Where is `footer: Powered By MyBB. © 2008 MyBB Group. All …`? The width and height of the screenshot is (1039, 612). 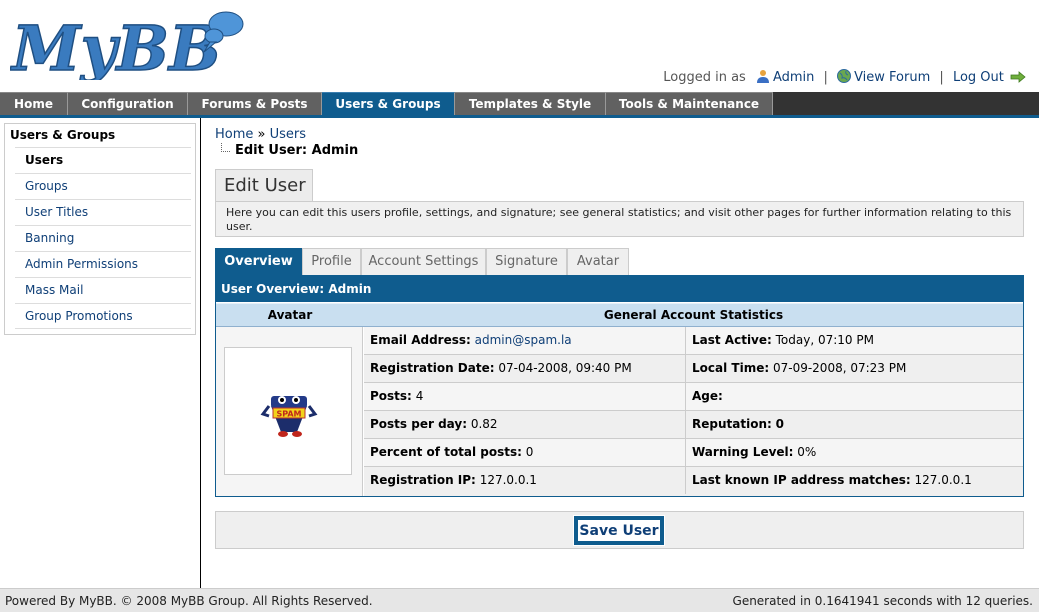
footer: Powered By MyBB. © 2008 MyBB Group. All … is located at coordinates (519, 600).